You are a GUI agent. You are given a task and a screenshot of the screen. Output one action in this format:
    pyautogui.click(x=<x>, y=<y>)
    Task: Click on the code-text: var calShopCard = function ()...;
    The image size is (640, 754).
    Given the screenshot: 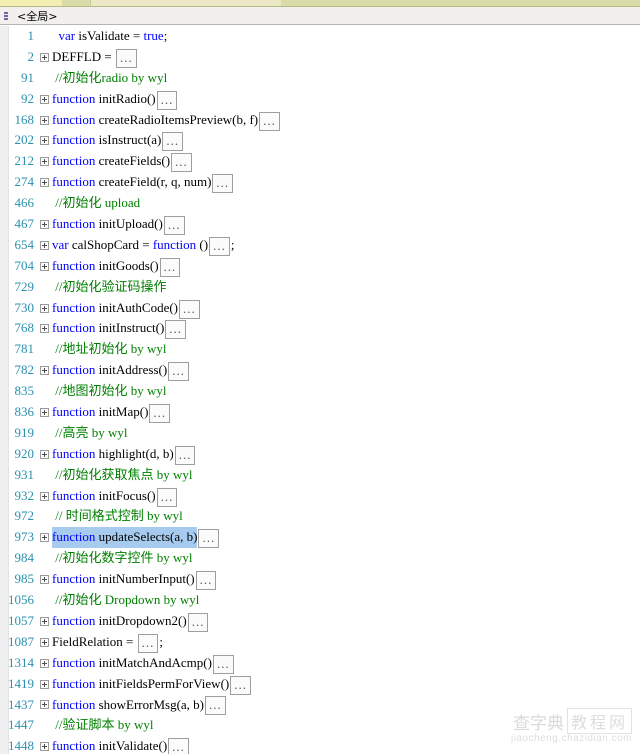 What is the action you would take?
    pyautogui.click(x=142, y=245)
    